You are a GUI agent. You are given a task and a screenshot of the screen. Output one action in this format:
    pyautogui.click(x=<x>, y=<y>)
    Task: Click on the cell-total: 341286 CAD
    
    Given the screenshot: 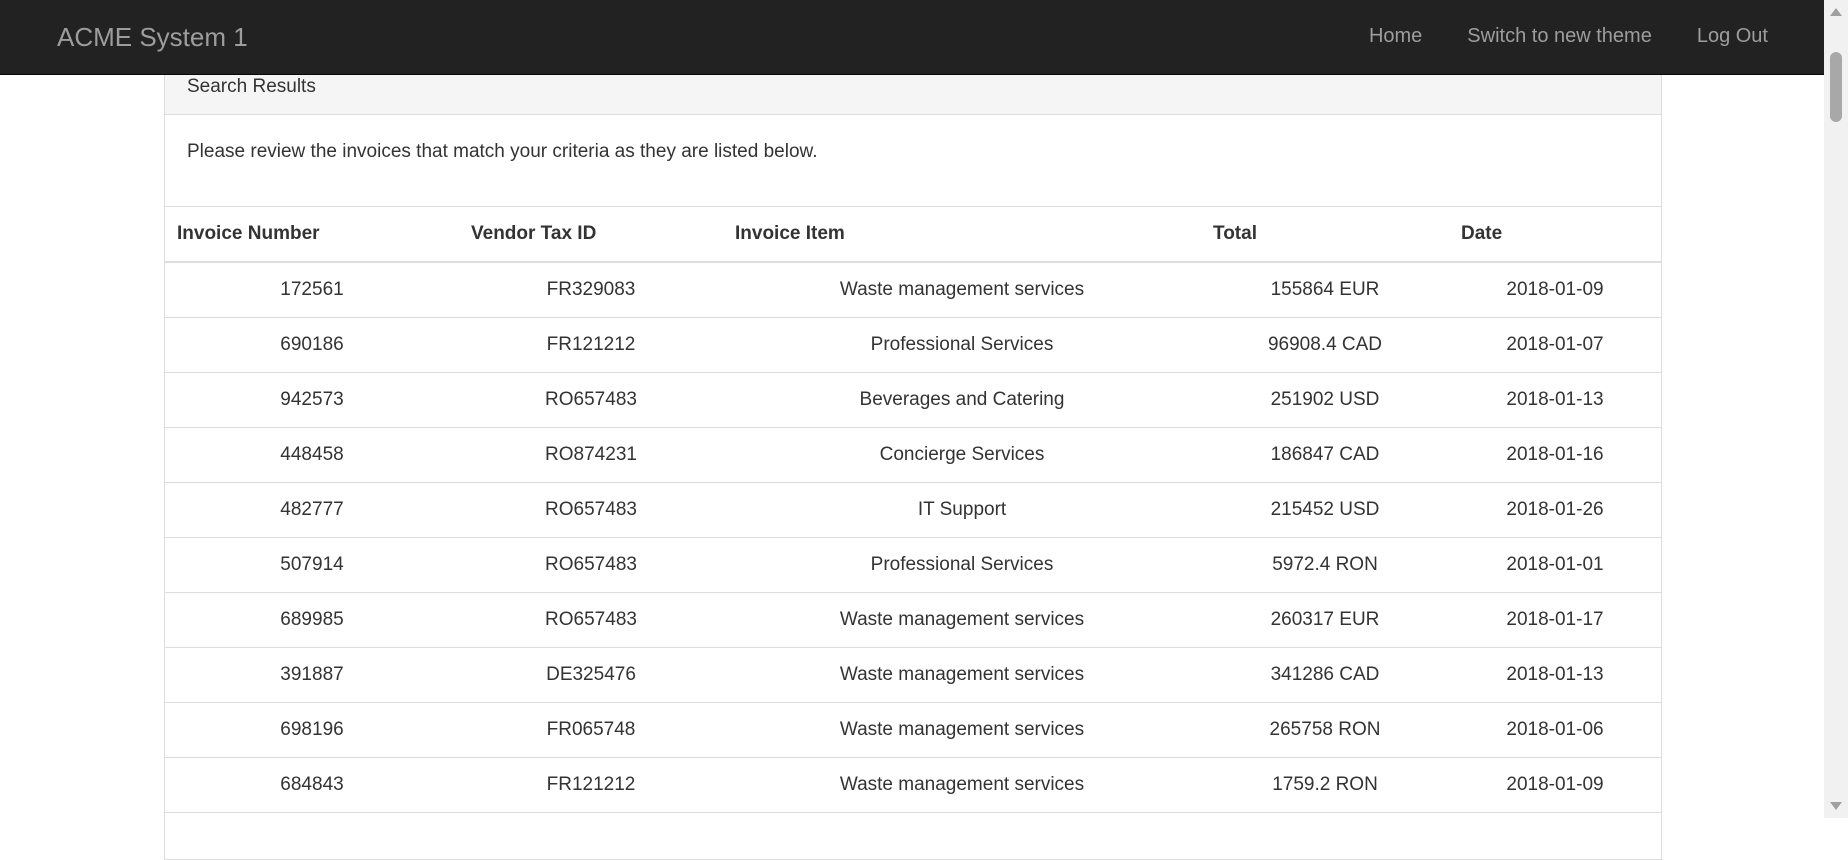 What is the action you would take?
    pyautogui.click(x=1325, y=675)
    